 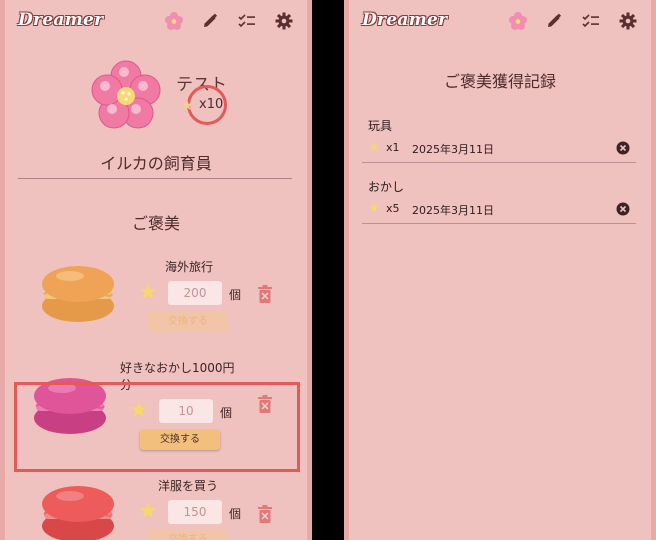 I want to click on star-counter: ★ x10, so click(x=206, y=105).